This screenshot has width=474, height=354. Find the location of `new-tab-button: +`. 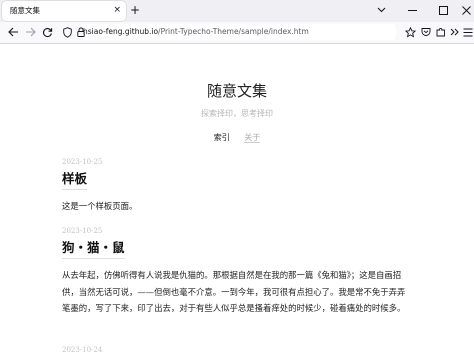

new-tab-button: + is located at coordinates (135, 10).